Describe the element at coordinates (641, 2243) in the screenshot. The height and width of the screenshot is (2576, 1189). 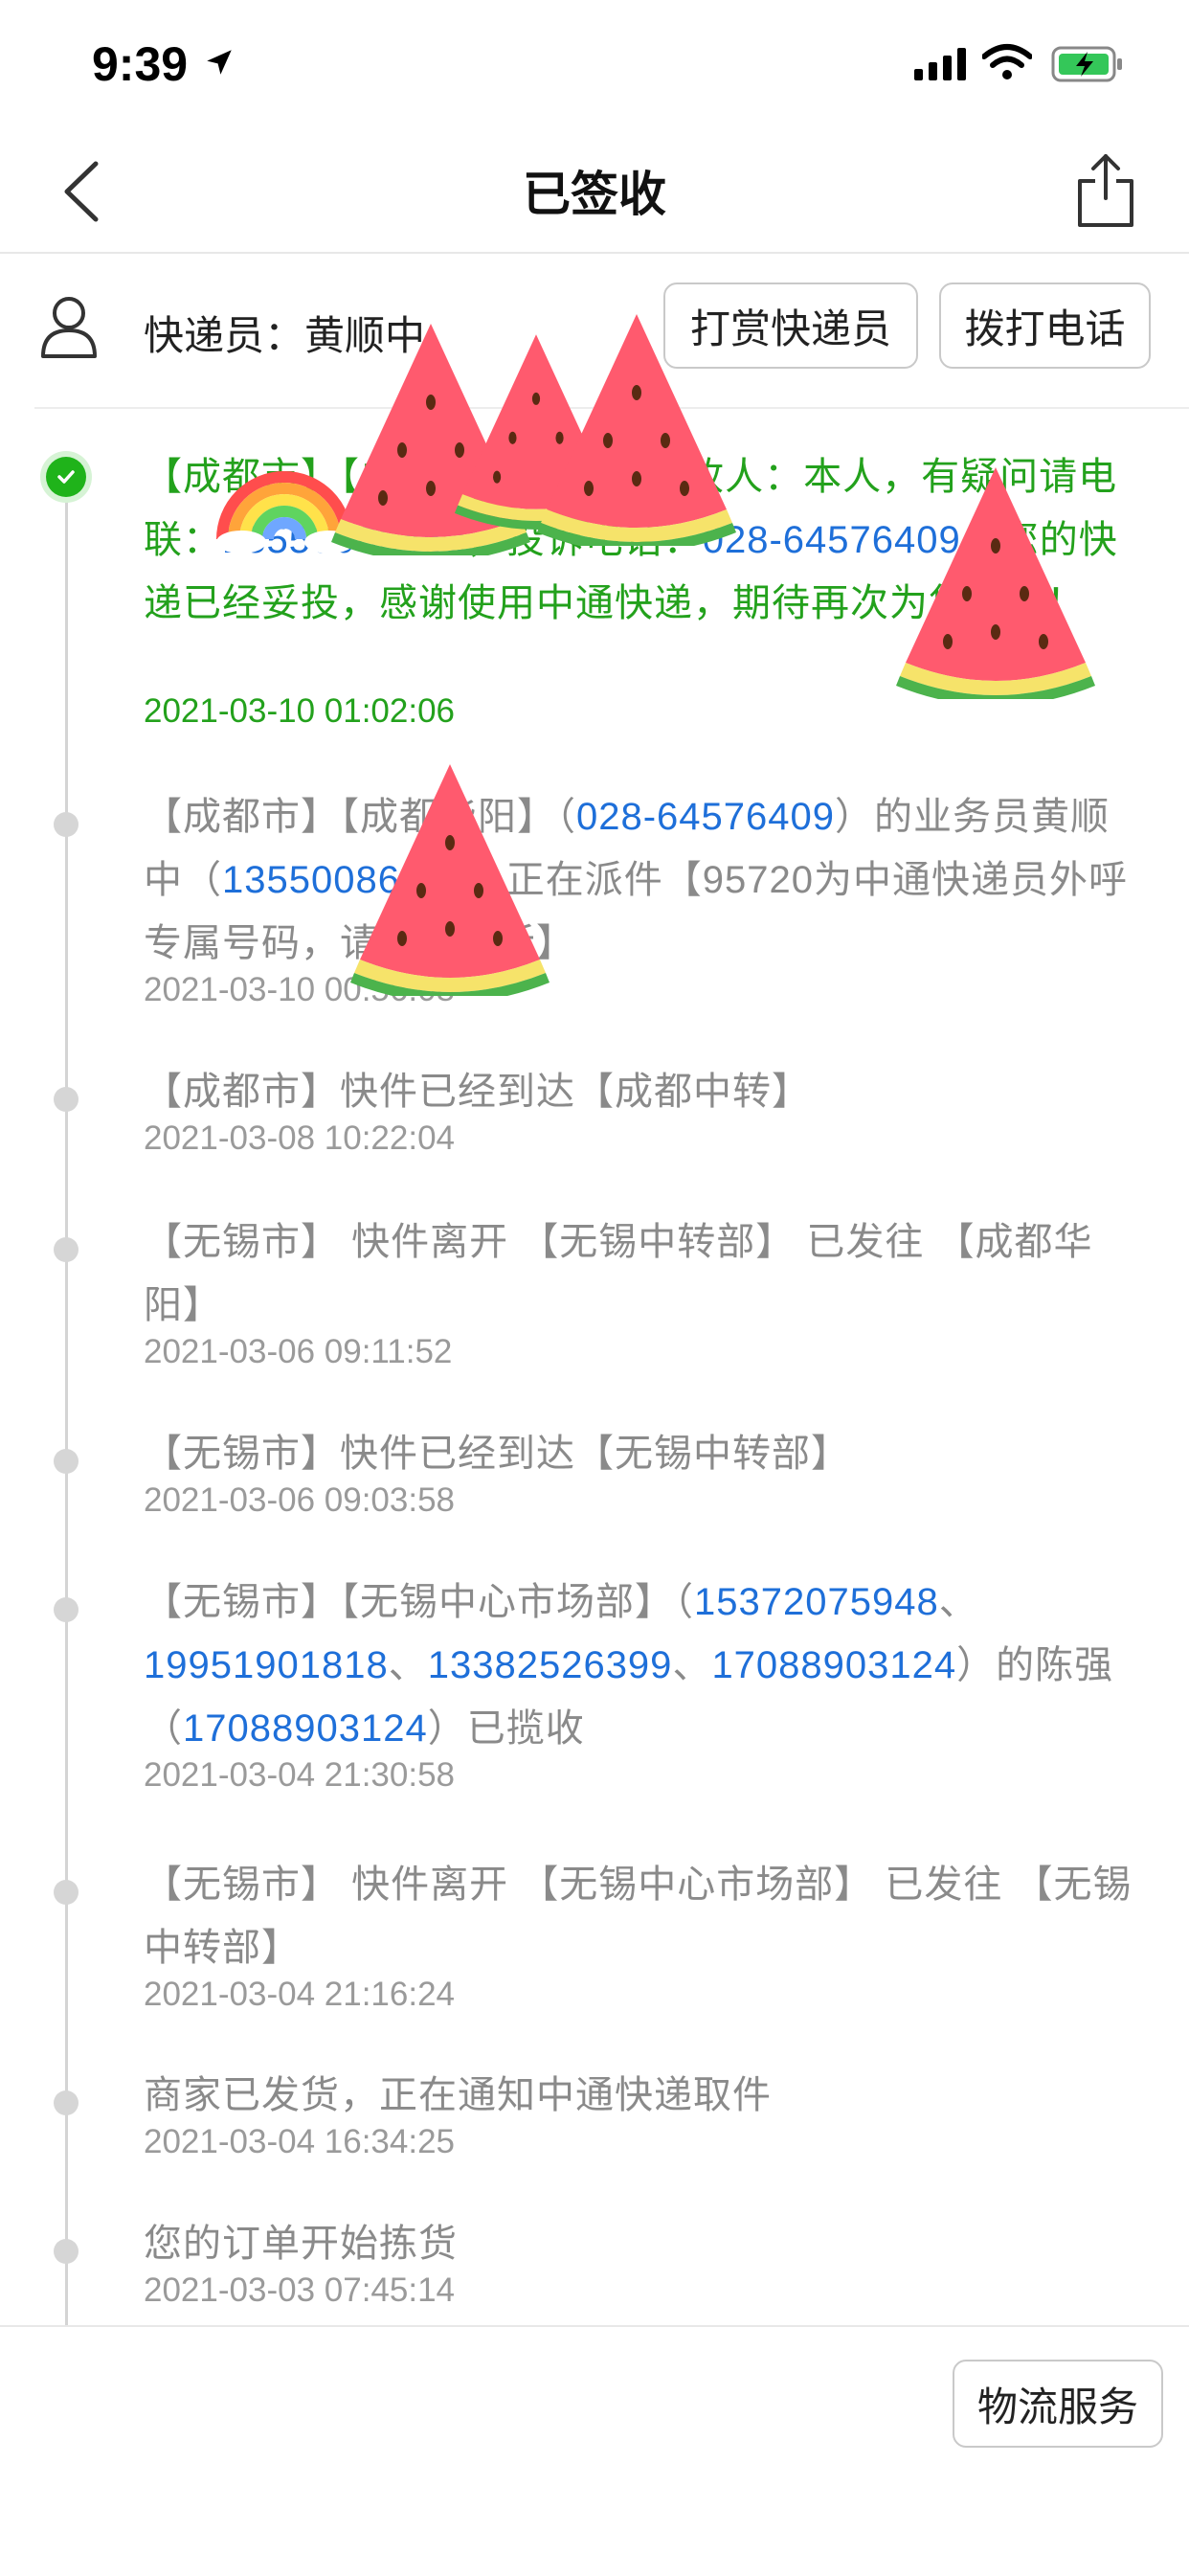
I see `timeline-text: 您的订单开始拣货` at that location.